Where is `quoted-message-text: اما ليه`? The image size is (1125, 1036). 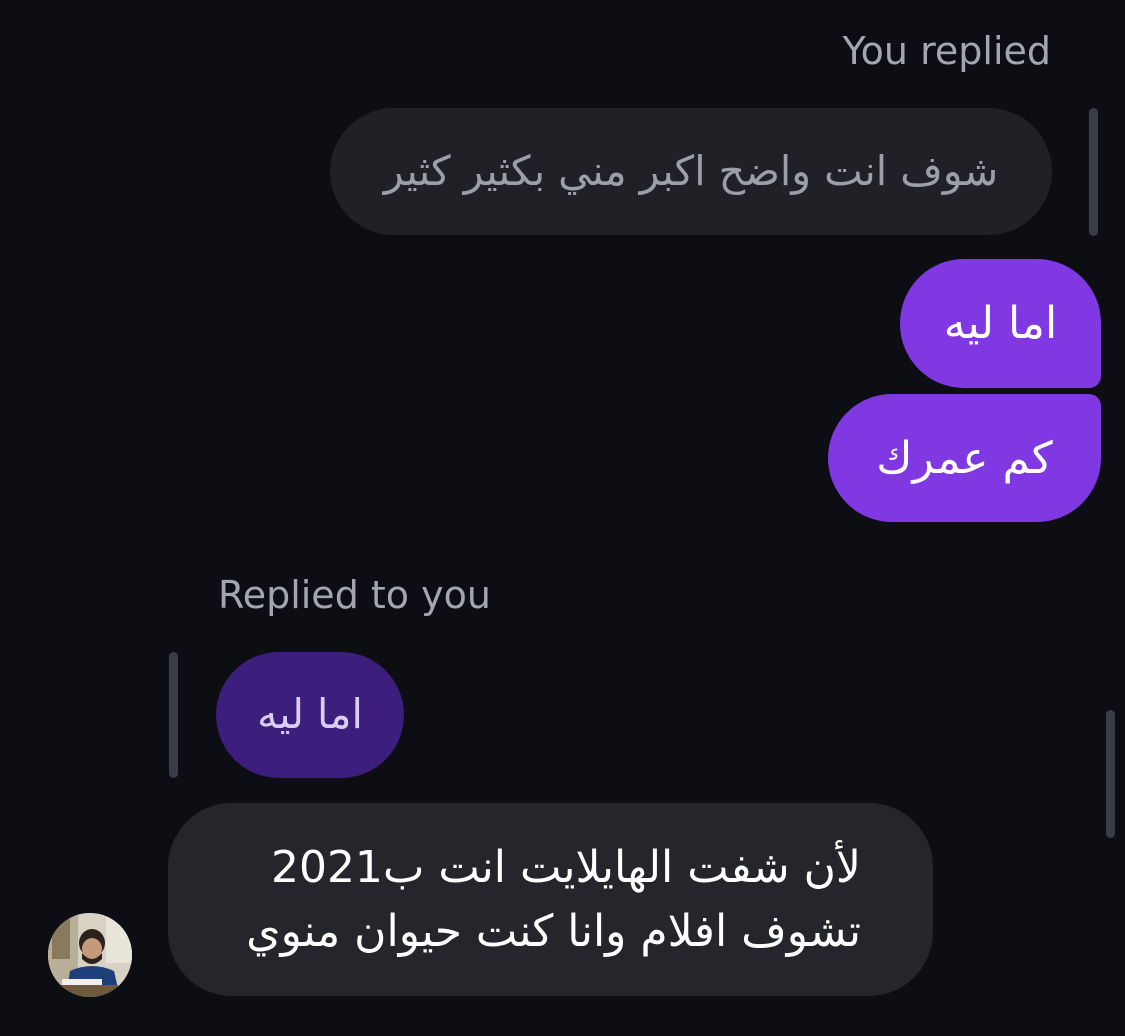 quoted-message-text: اما ليه is located at coordinates (310, 714).